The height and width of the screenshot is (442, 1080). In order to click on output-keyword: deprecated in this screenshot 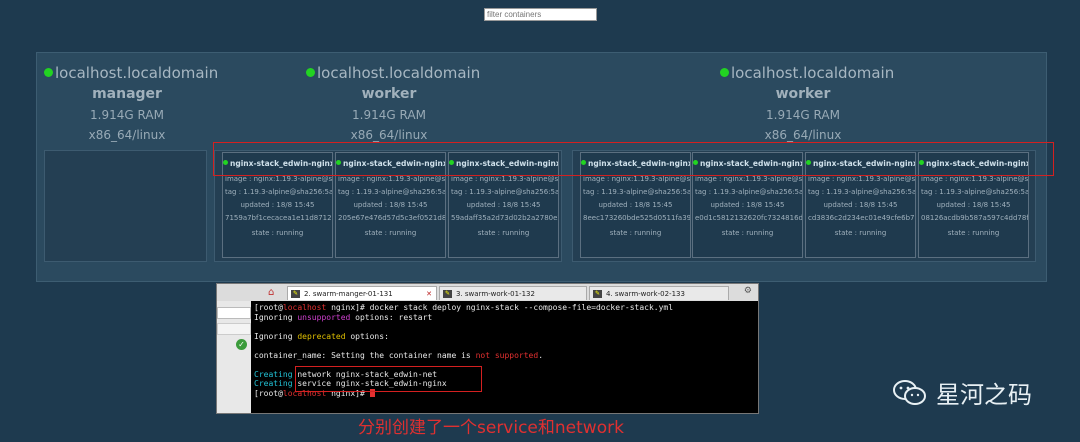, I will do `click(321, 336)`.